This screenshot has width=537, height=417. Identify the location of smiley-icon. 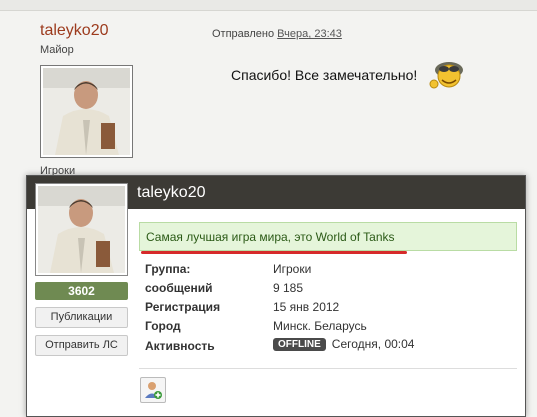
(446, 75).